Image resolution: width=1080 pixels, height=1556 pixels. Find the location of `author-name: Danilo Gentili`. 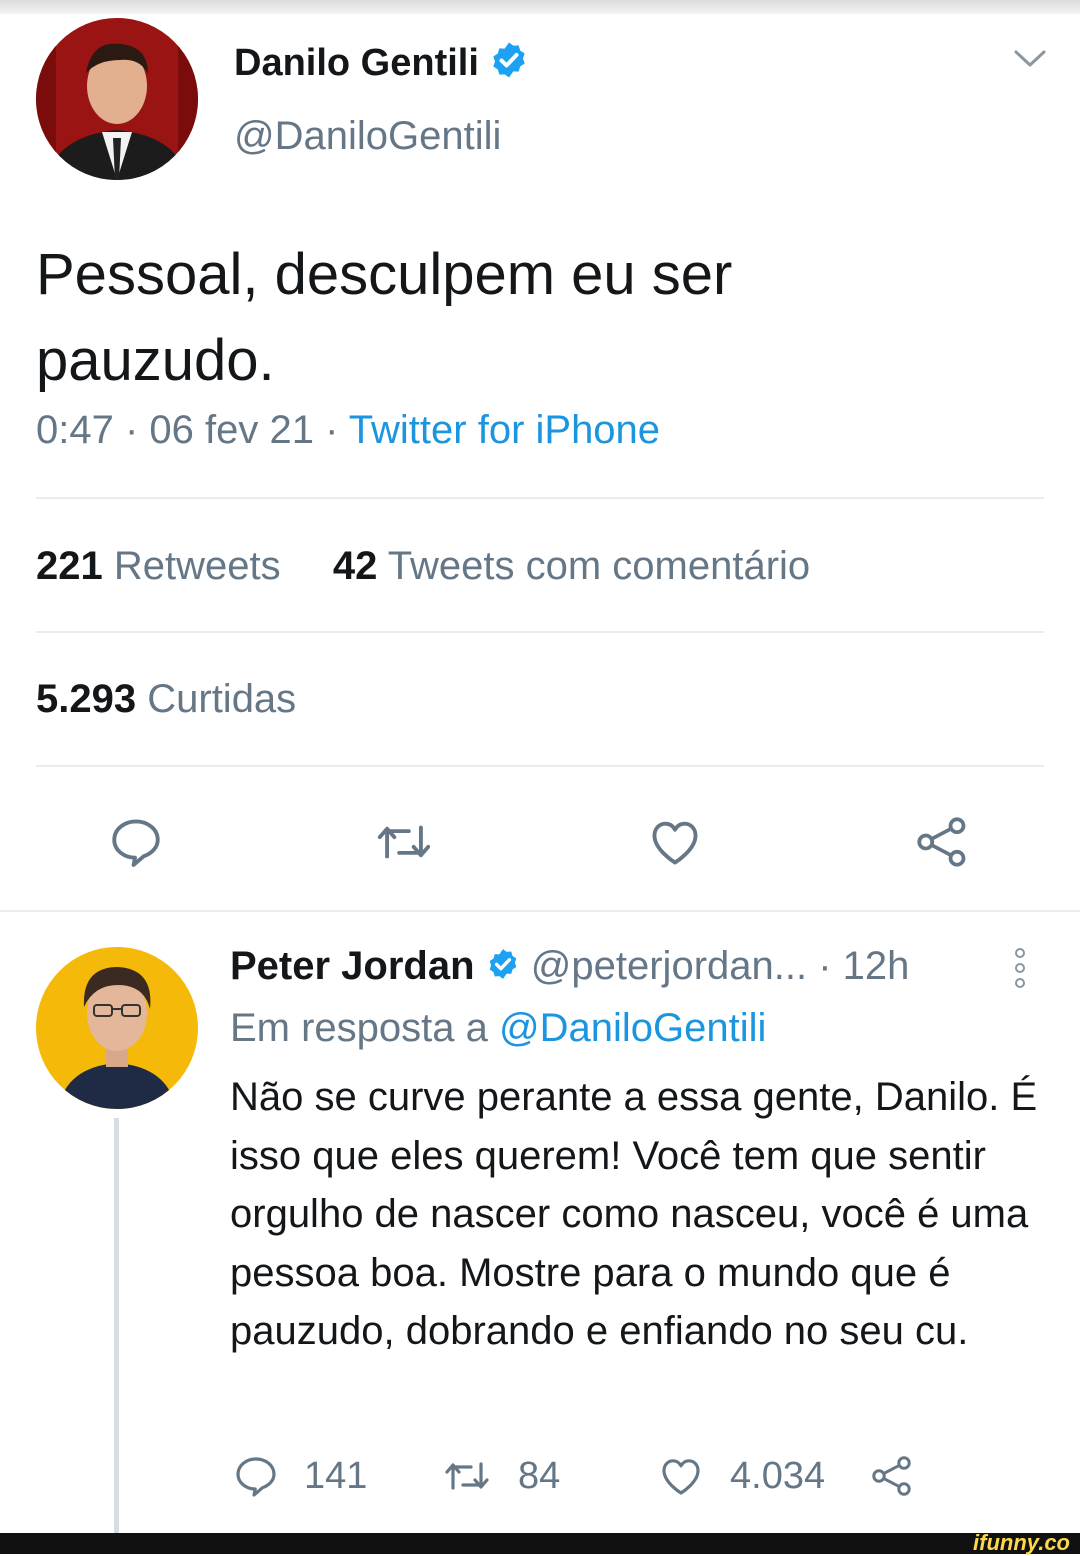

author-name: Danilo Gentili is located at coordinates (381, 65).